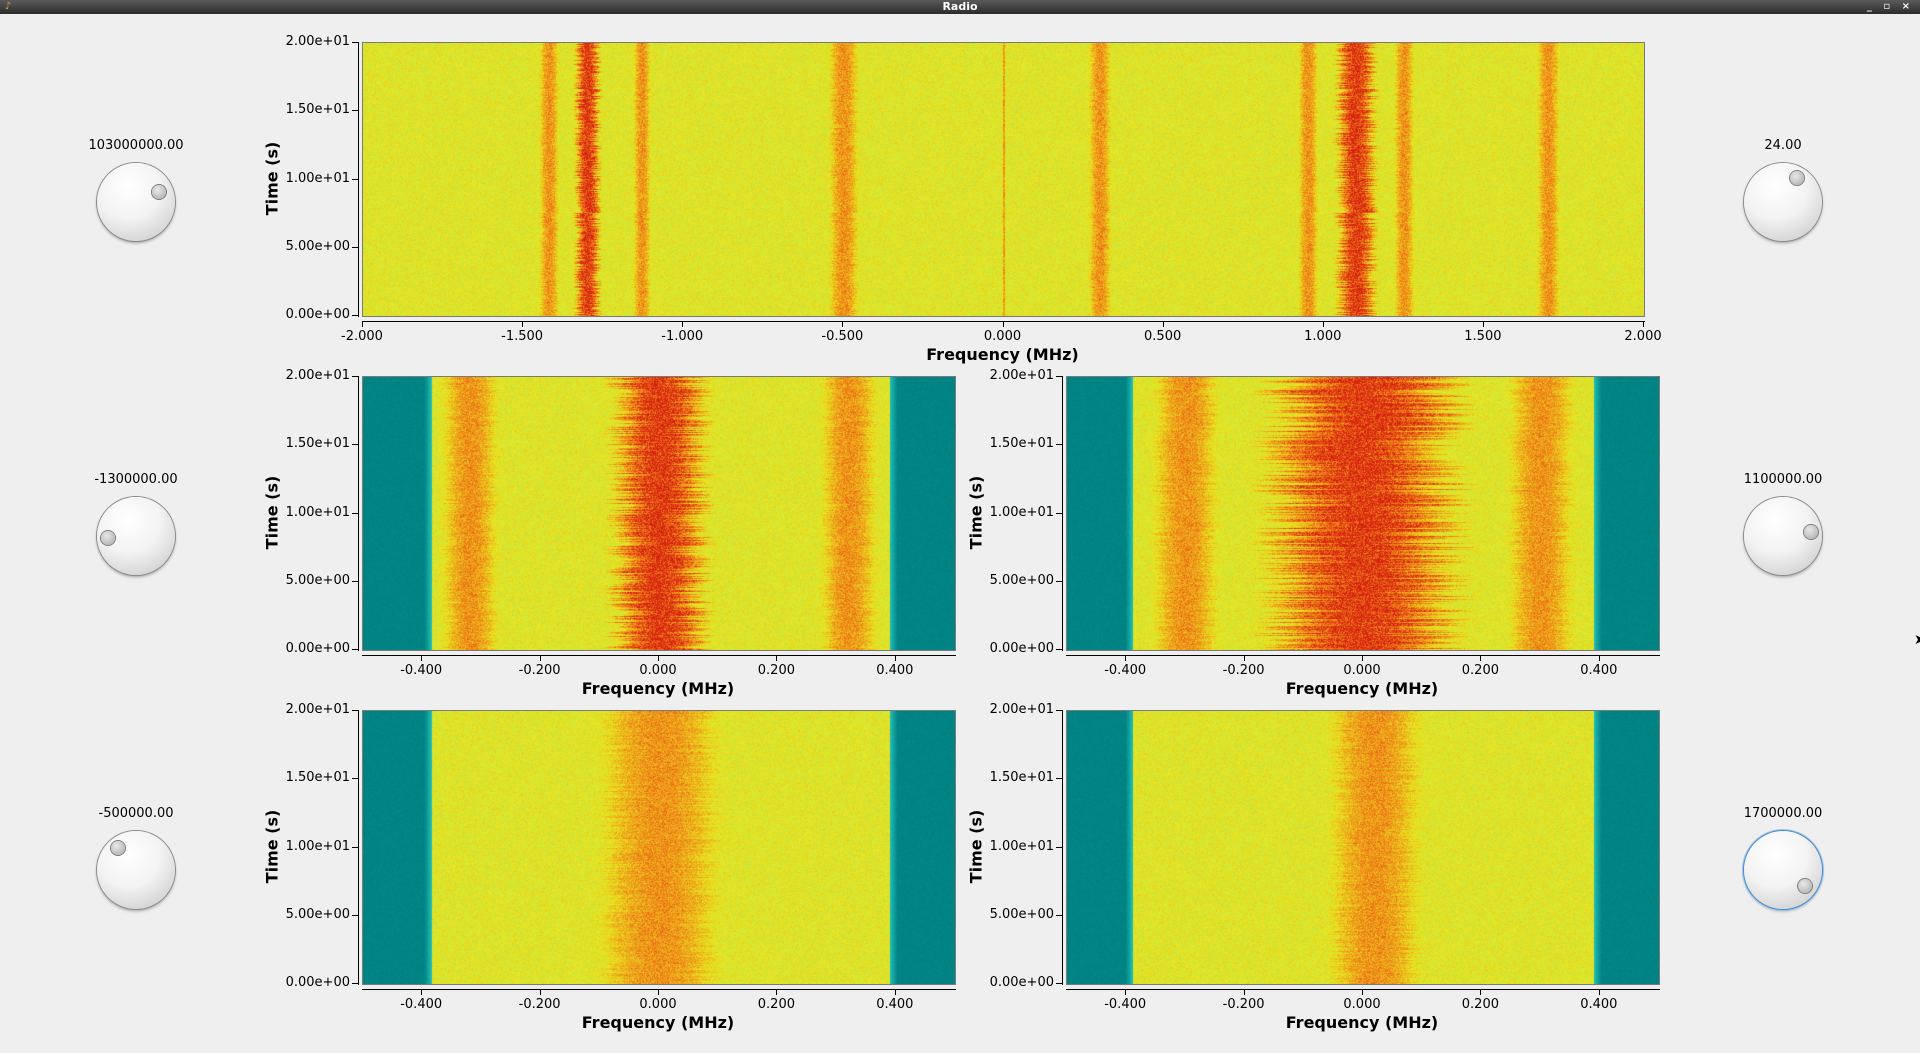  I want to click on close-button: ×, so click(1908, 6).